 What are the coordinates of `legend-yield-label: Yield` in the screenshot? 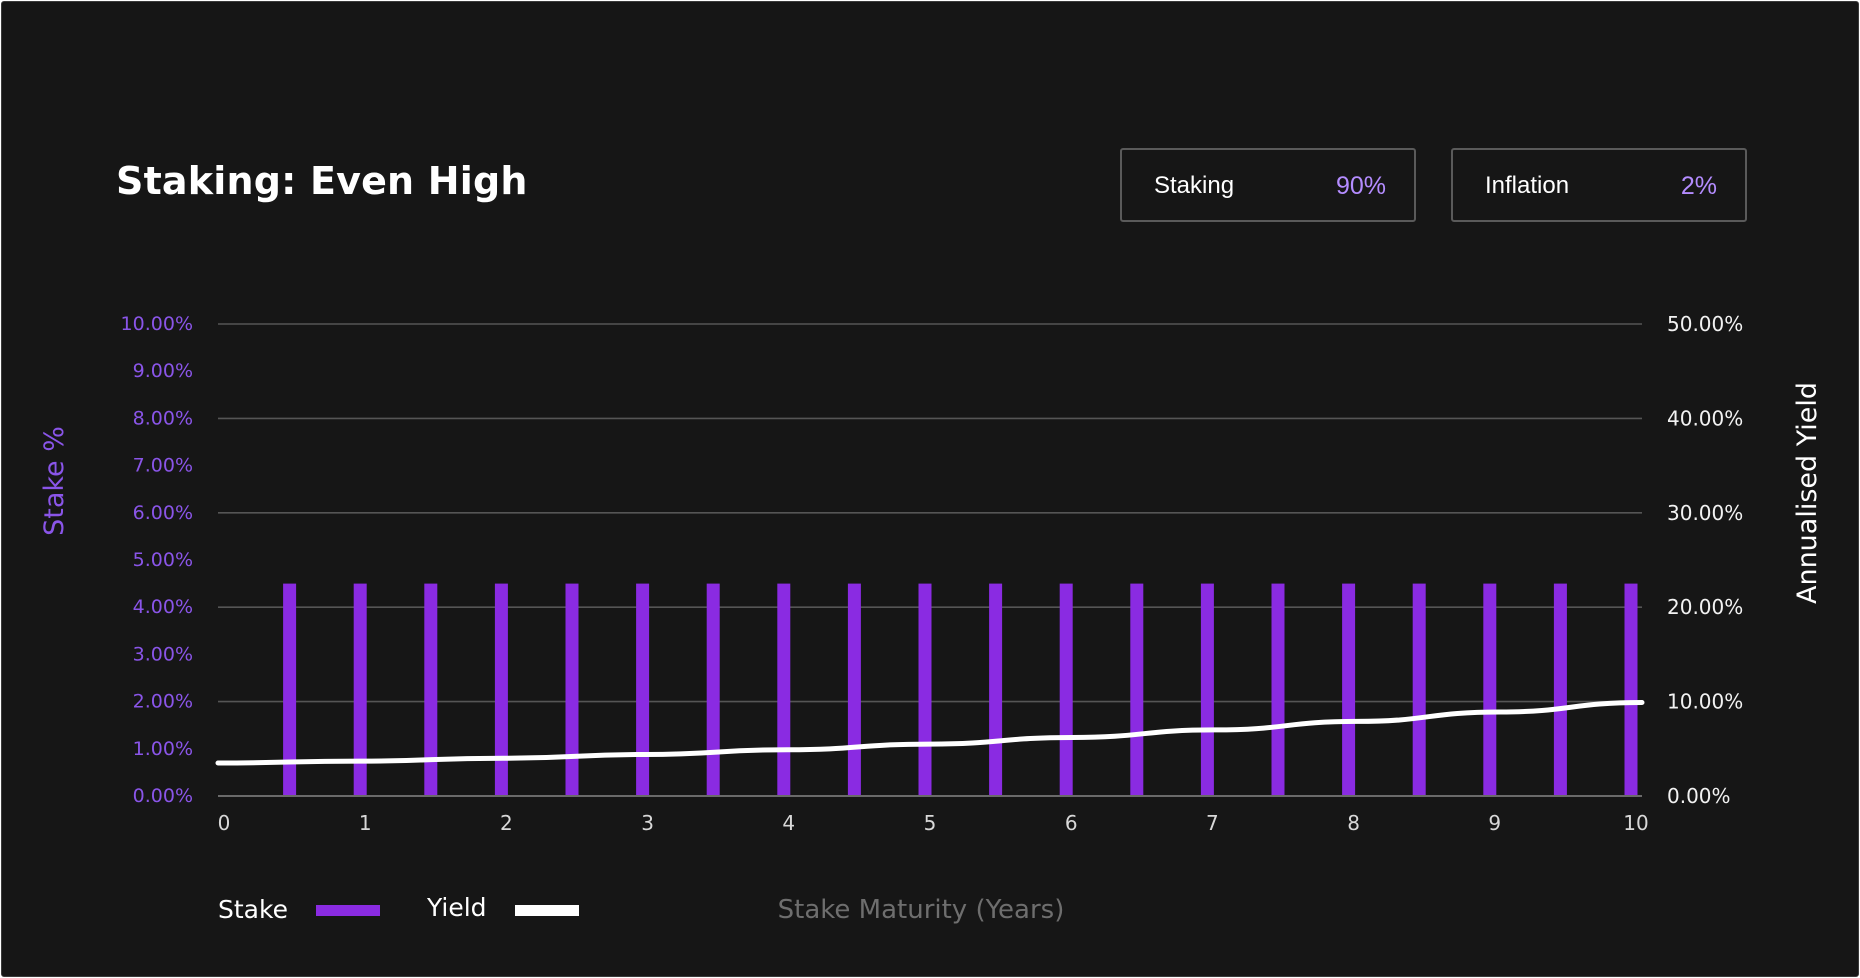 It's located at (456, 907).